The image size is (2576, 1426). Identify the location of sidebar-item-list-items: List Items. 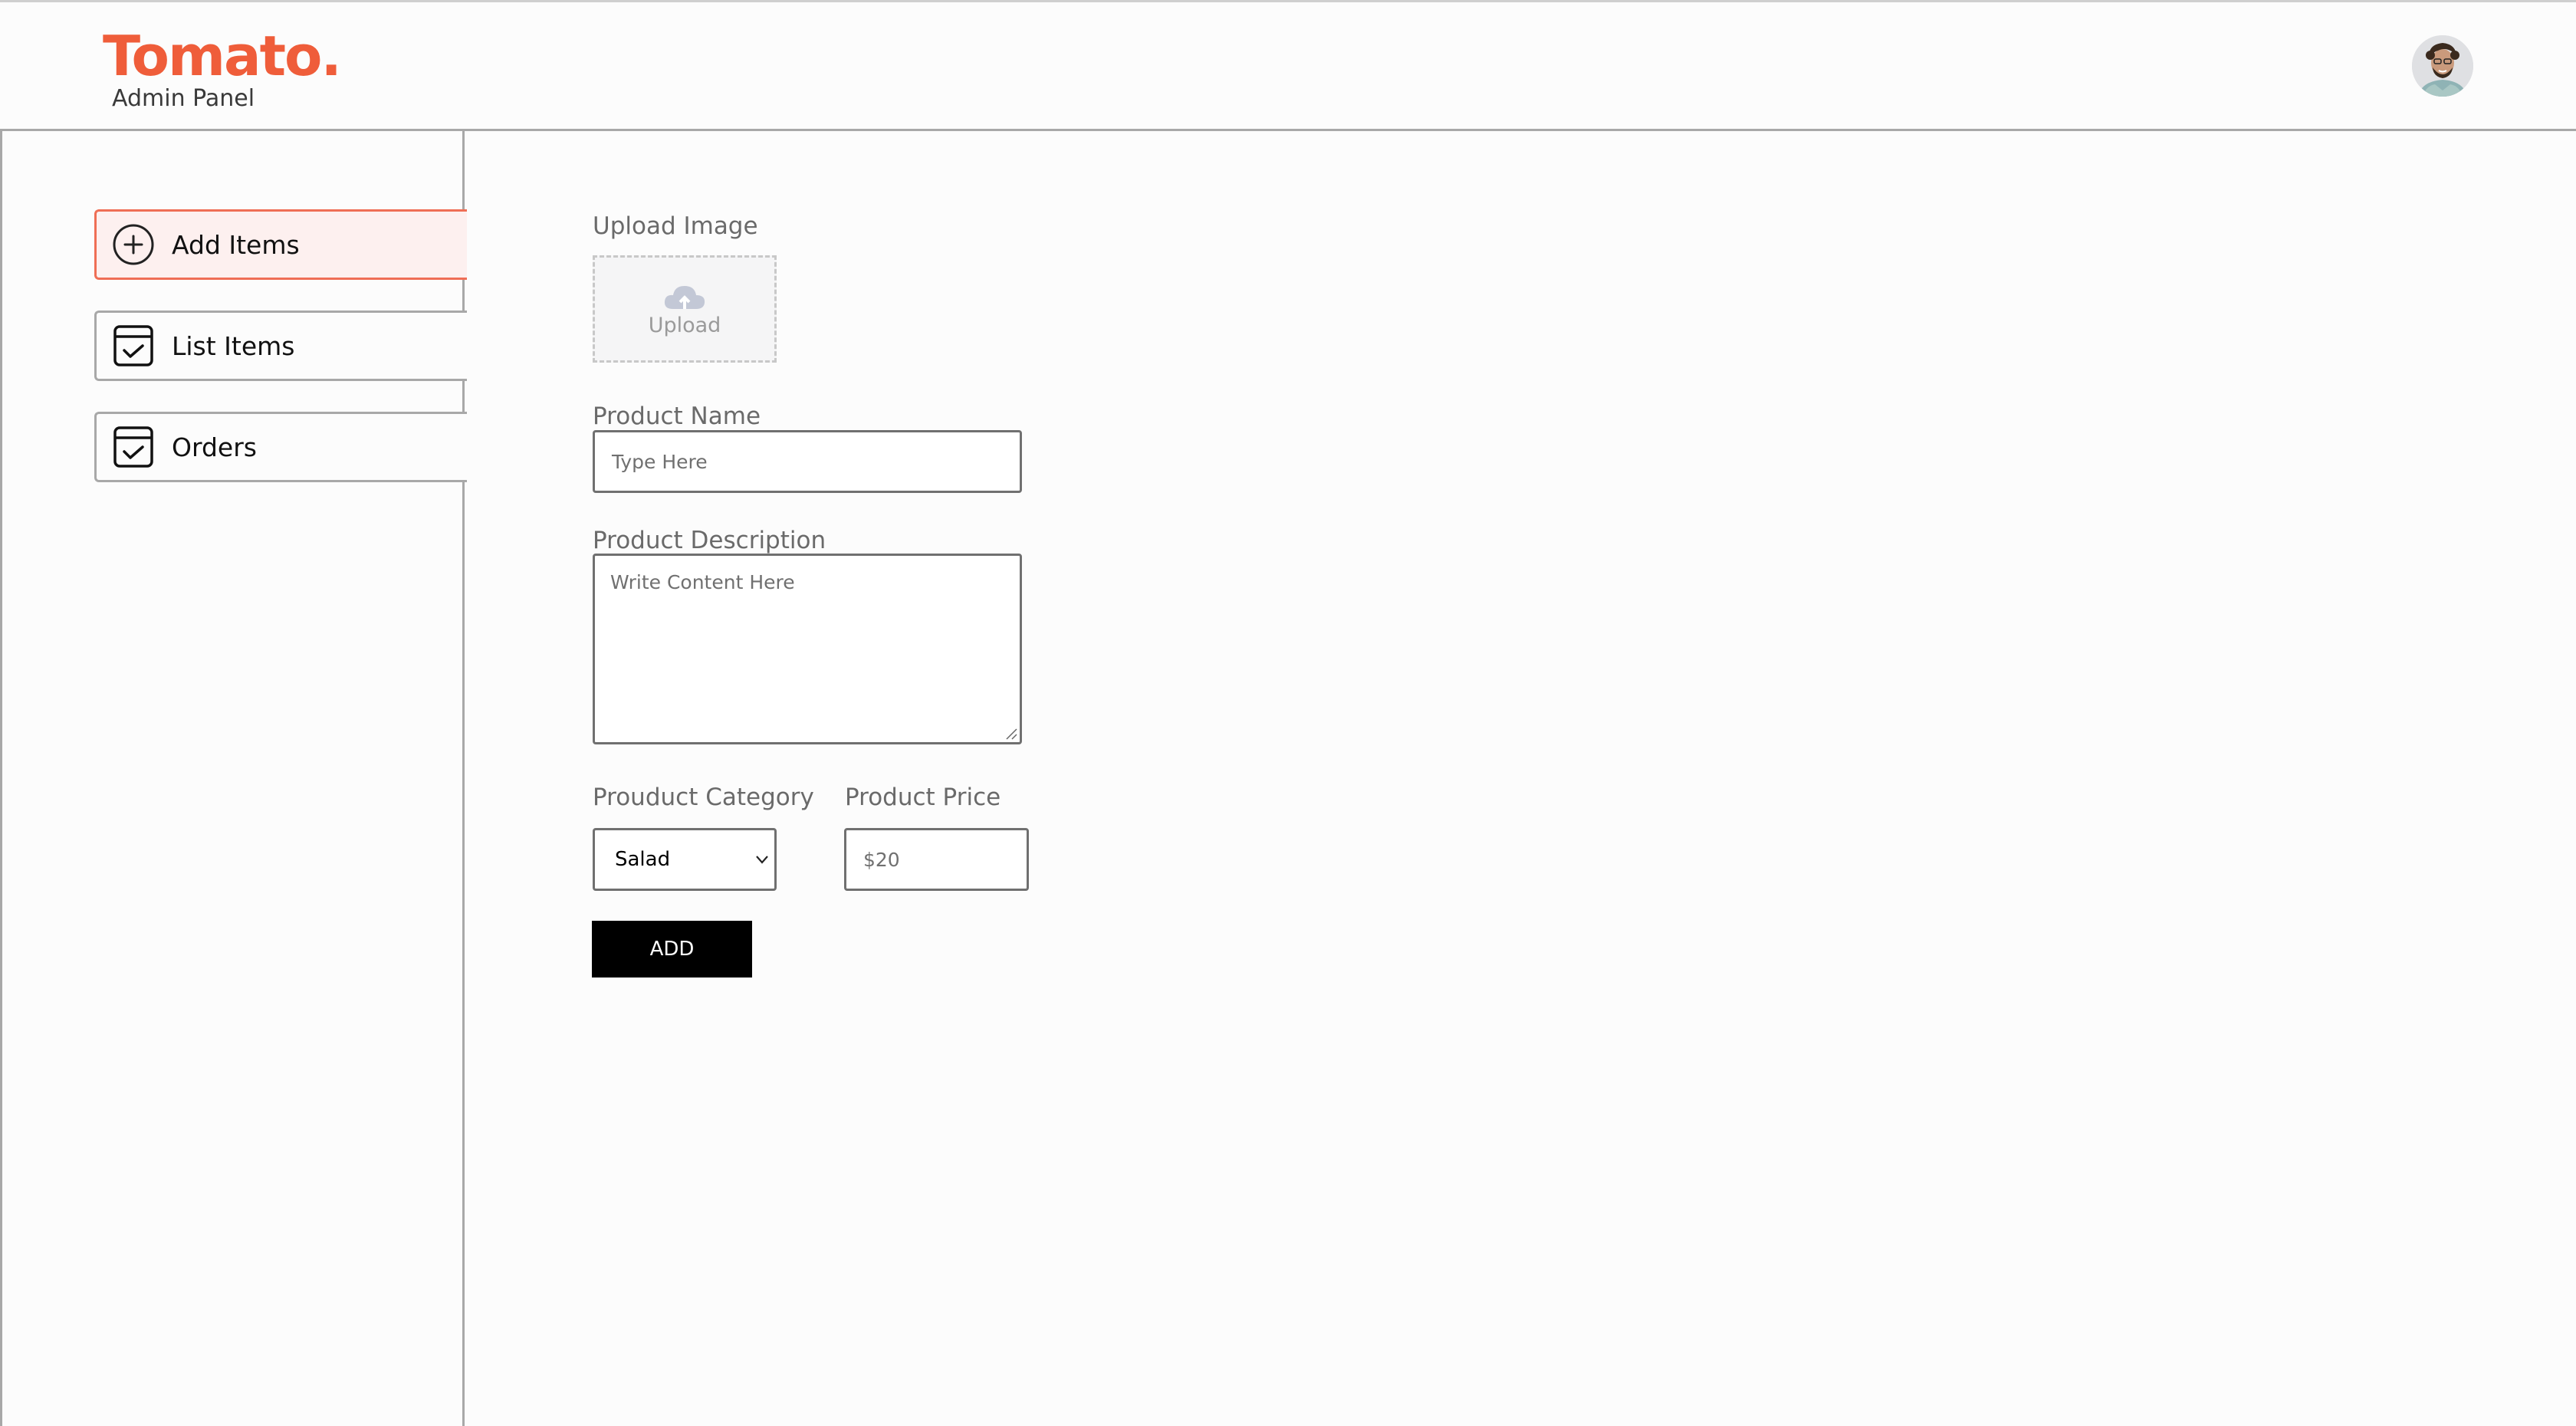
(280, 346).